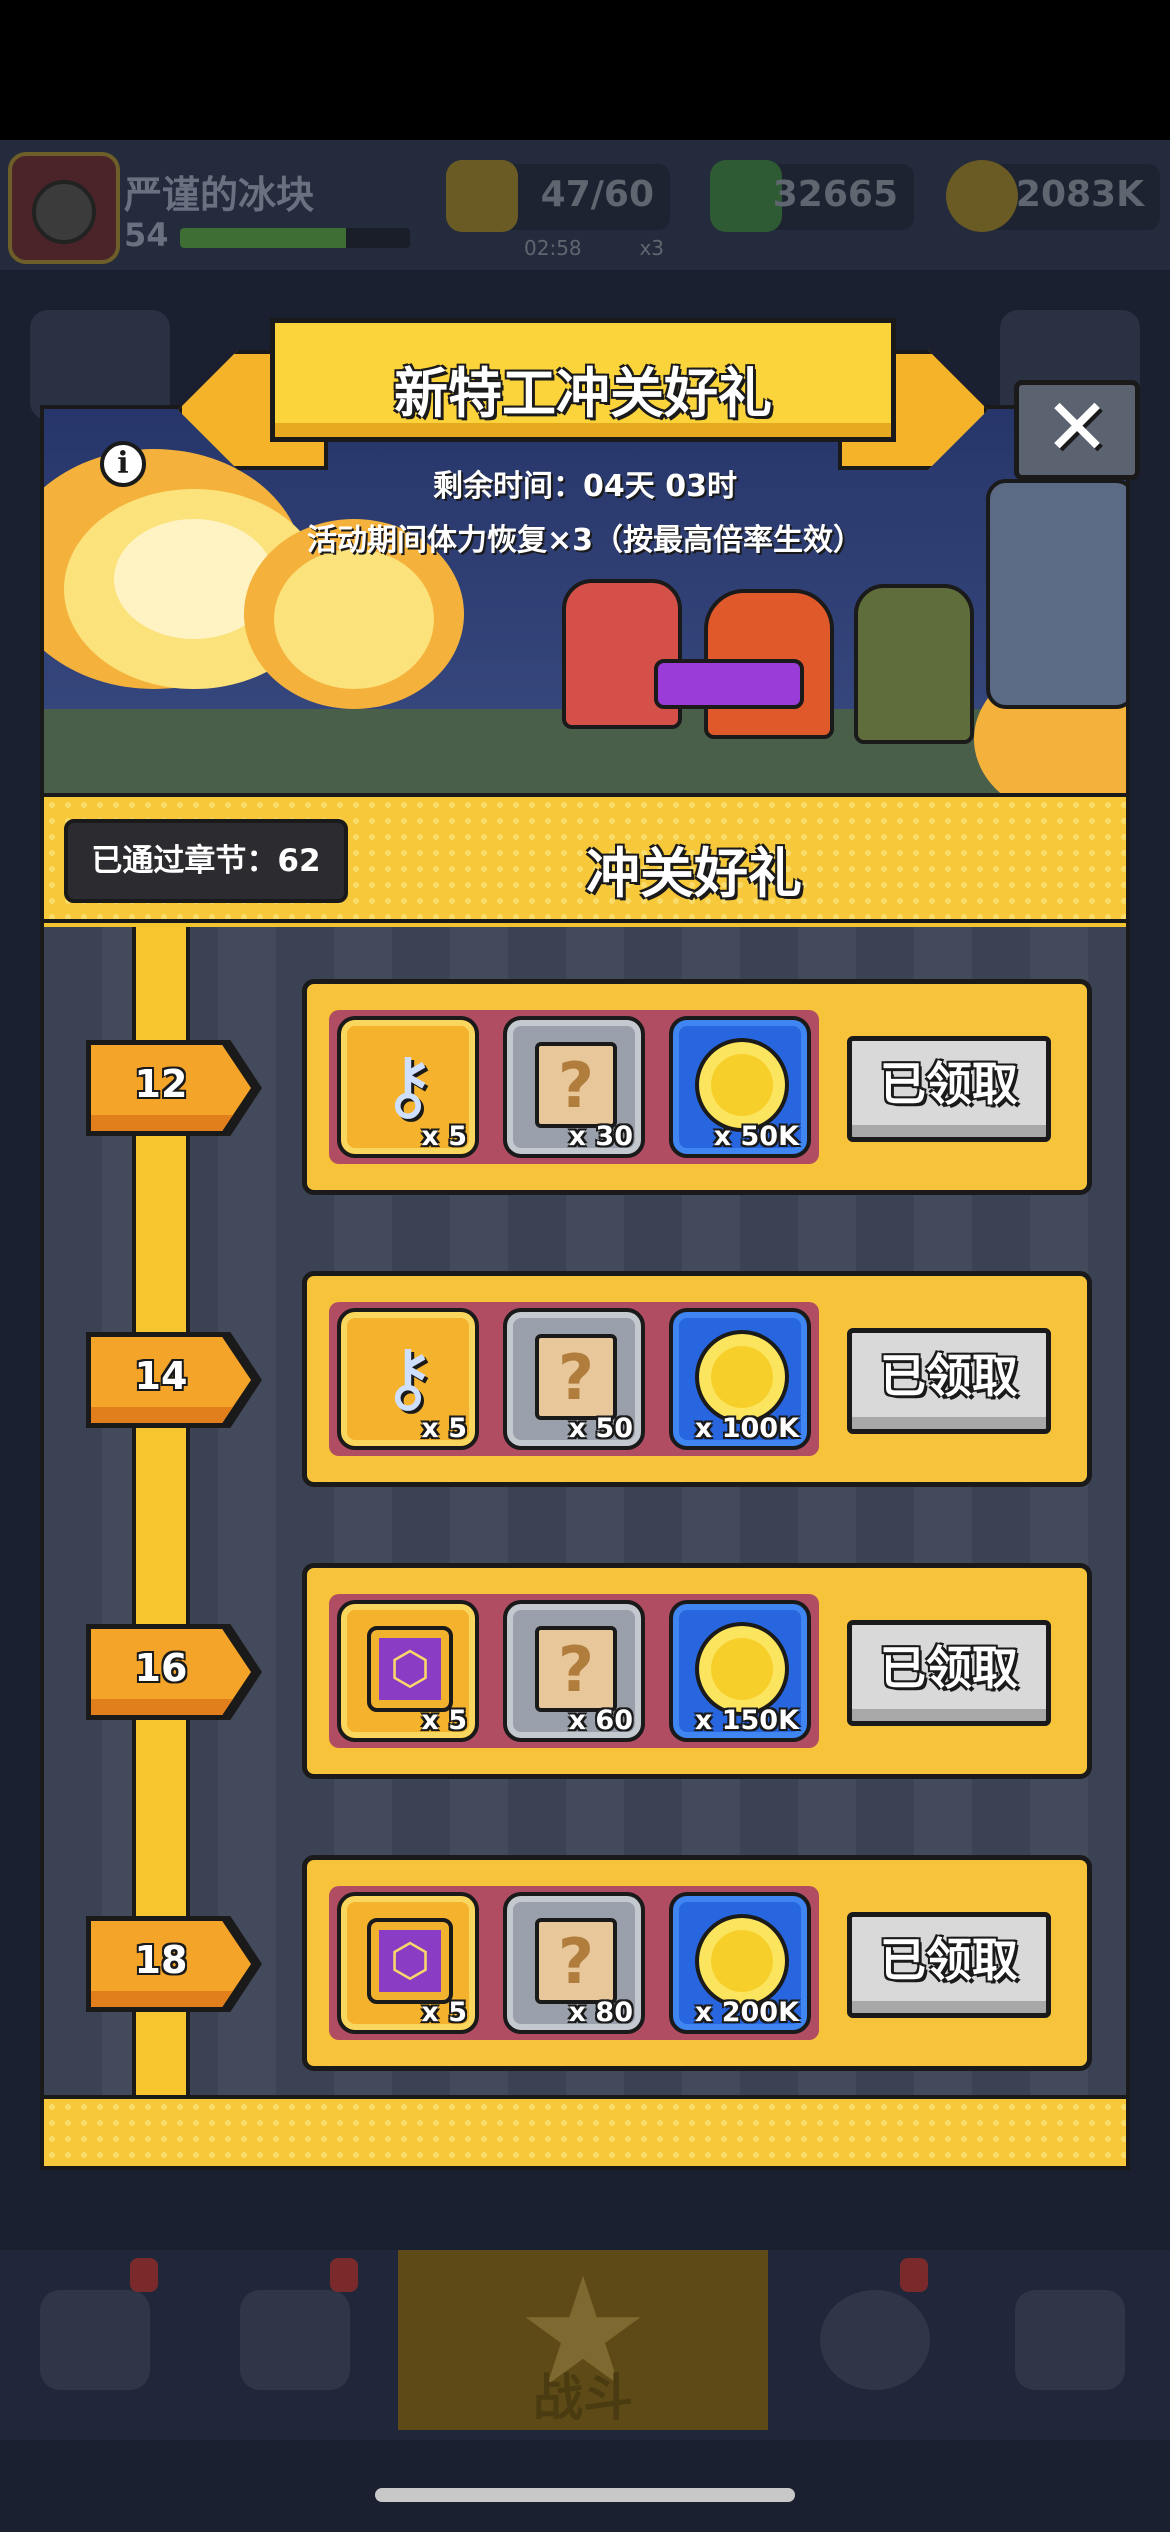 The width and height of the screenshot is (1170, 2532). Describe the element at coordinates (161, 1084) in the screenshot. I see `milestone-number: 12` at that location.